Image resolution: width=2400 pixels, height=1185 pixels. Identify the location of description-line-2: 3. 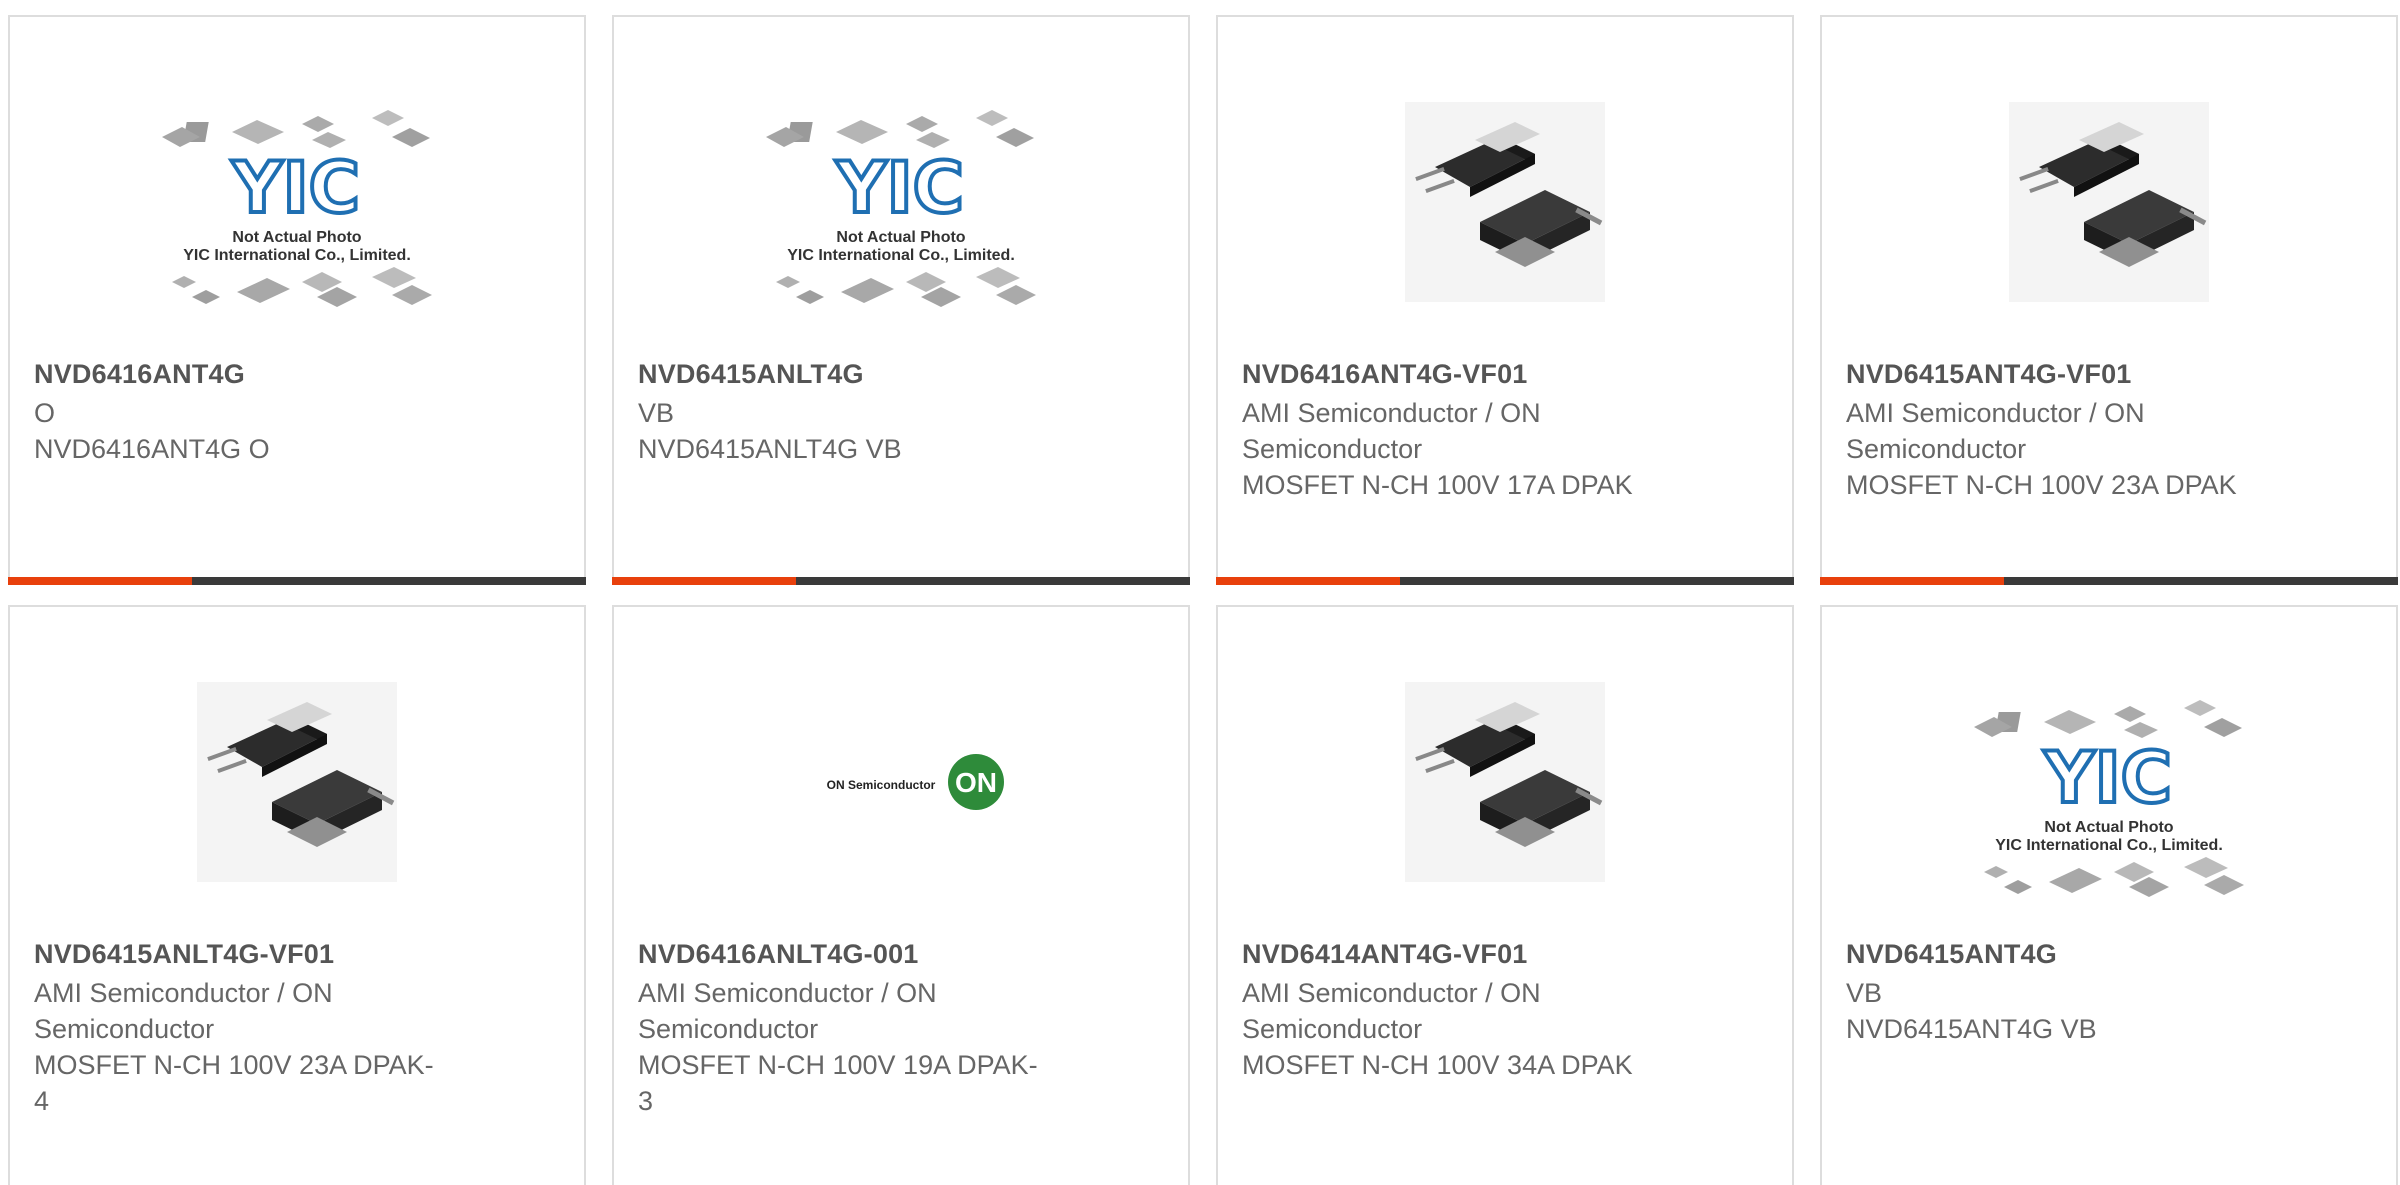
(646, 1101).